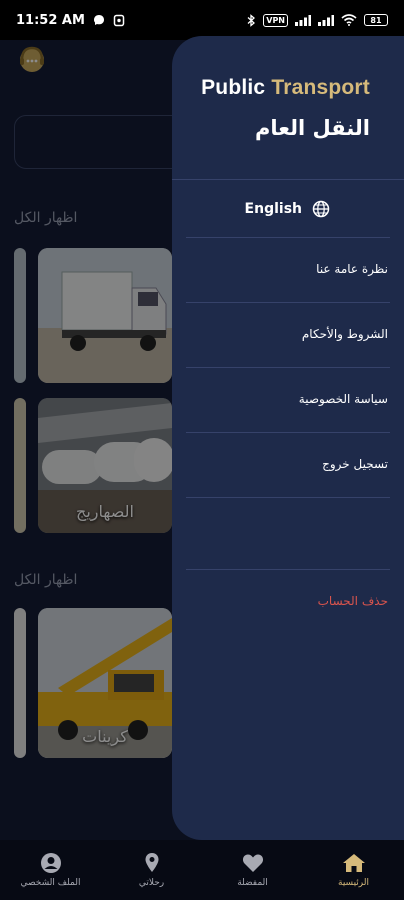 The image size is (404, 900). What do you see at coordinates (345, 334) in the screenshot?
I see `menu-item-terms: الشروط والأحكام` at bounding box center [345, 334].